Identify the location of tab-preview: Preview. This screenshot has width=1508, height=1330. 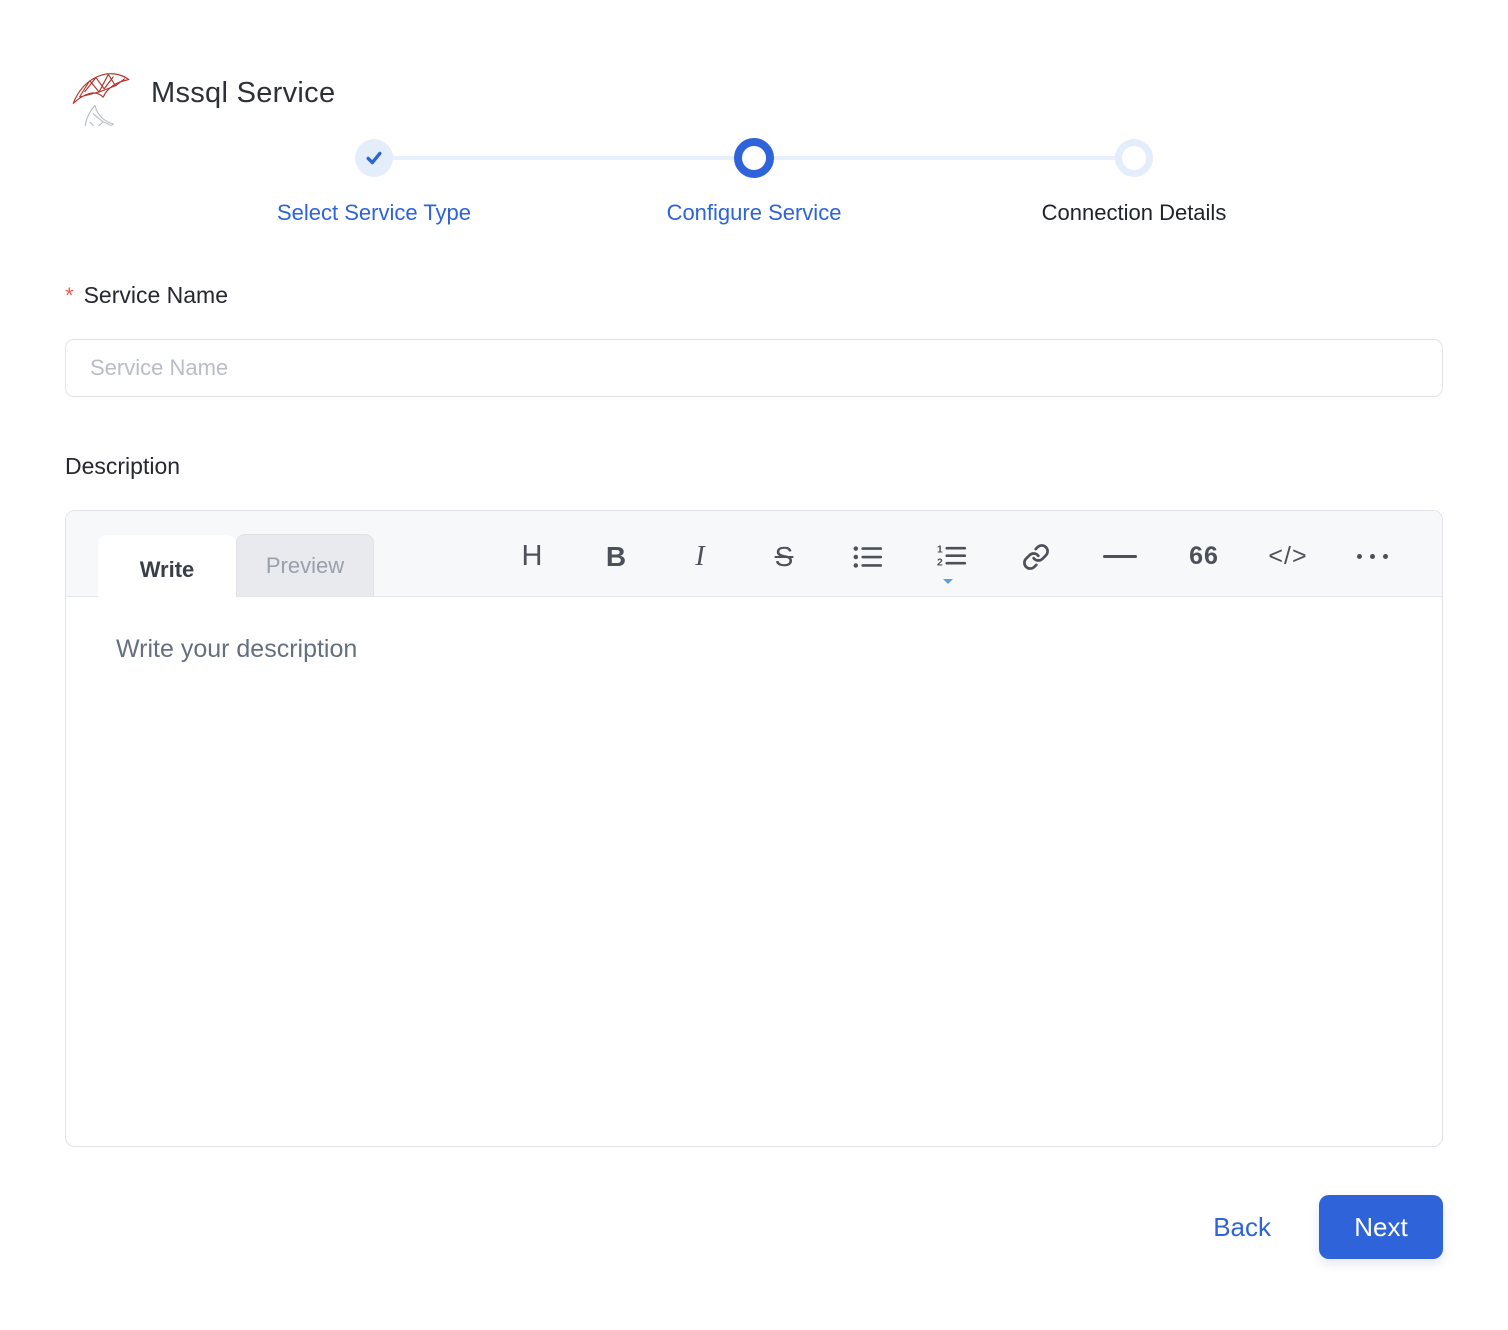
(305, 565).